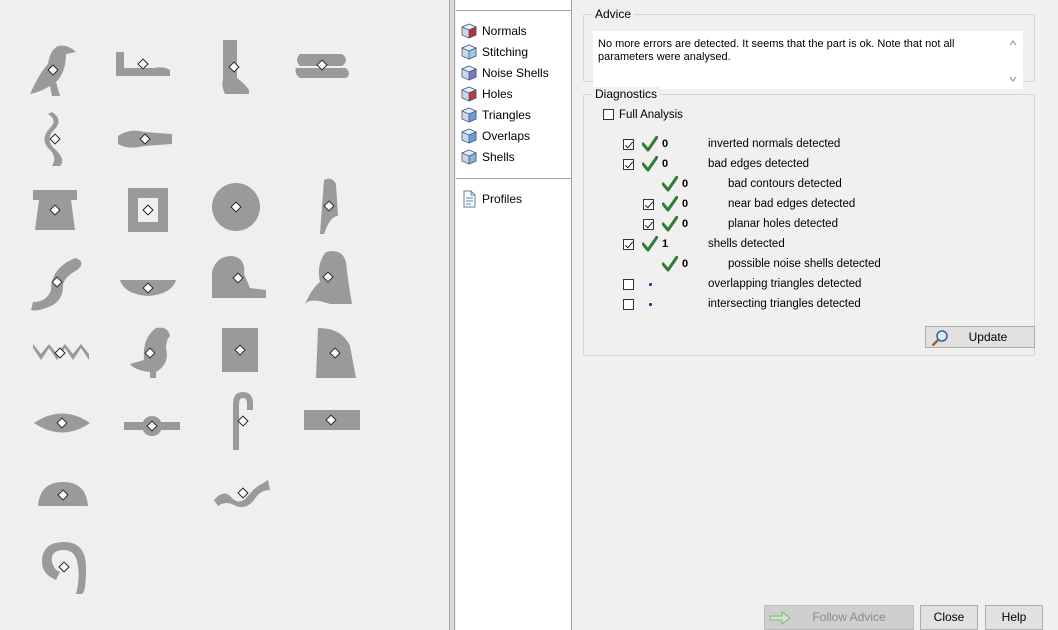 The height and width of the screenshot is (630, 1058). I want to click on category-item-label: Overlaps, so click(506, 136).